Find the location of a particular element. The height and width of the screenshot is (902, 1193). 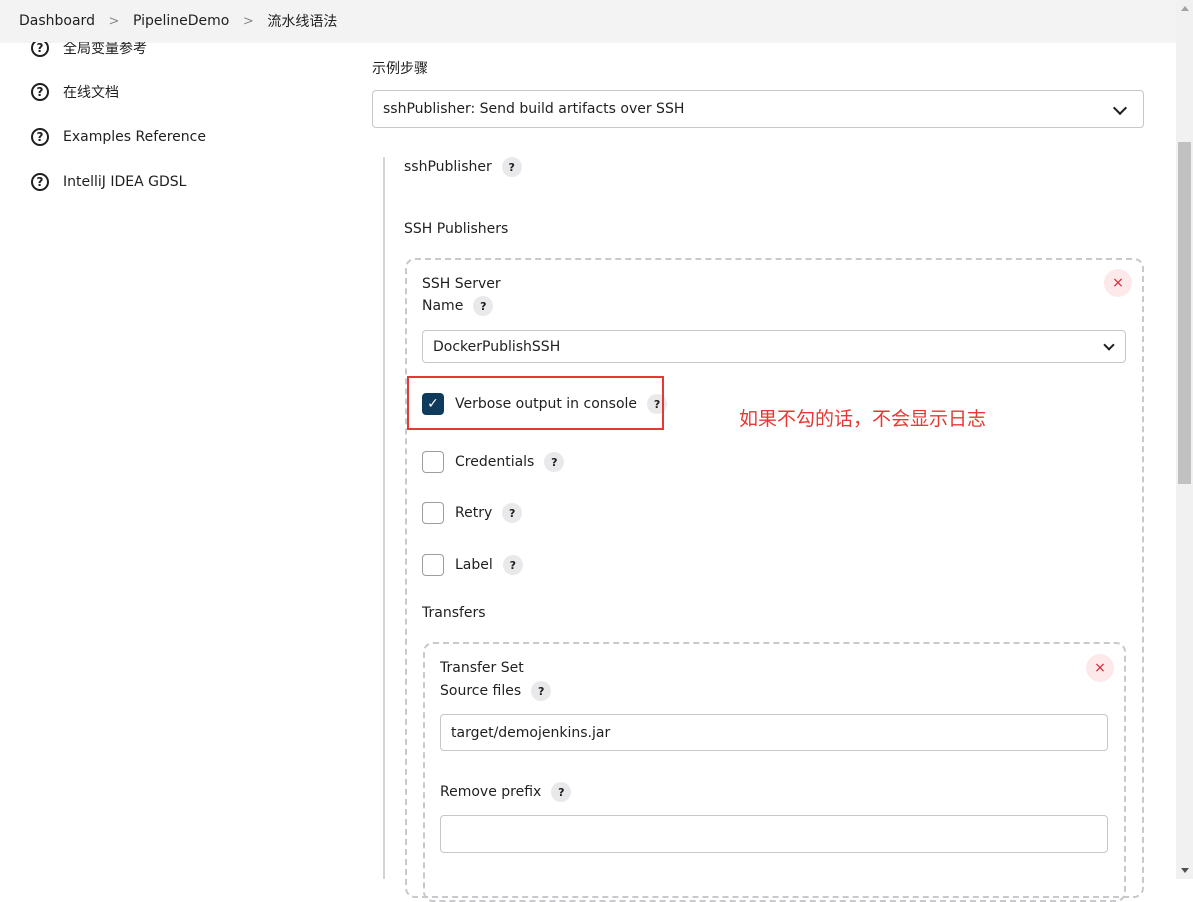

step-name: sshPublisher is located at coordinates (448, 167).